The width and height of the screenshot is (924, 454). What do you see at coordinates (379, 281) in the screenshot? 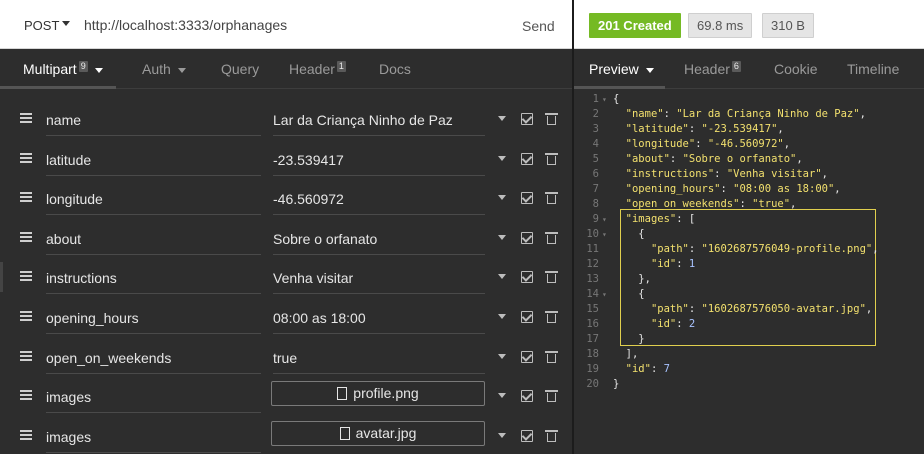
I see `field-value-input: Venha visitar` at bounding box center [379, 281].